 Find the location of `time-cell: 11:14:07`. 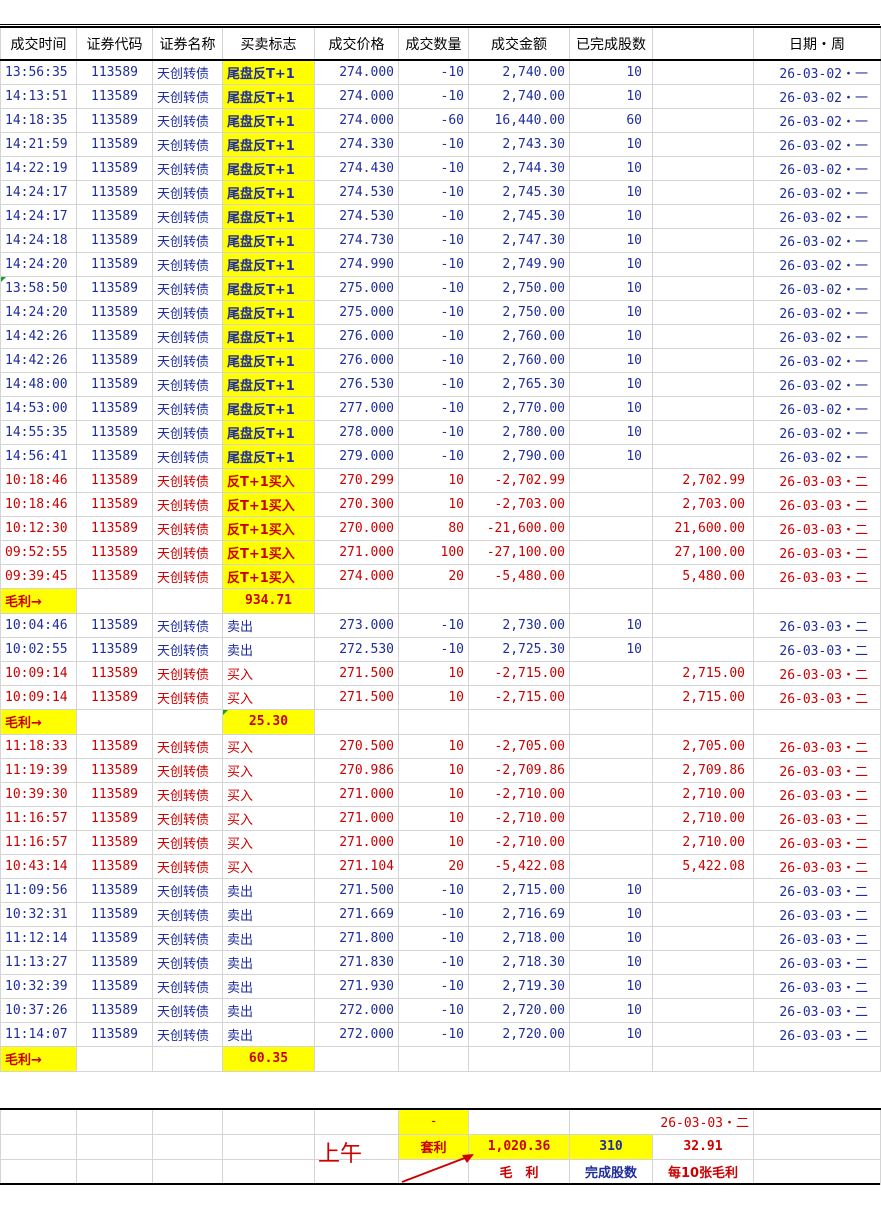

time-cell: 11:14:07 is located at coordinates (38, 1034).